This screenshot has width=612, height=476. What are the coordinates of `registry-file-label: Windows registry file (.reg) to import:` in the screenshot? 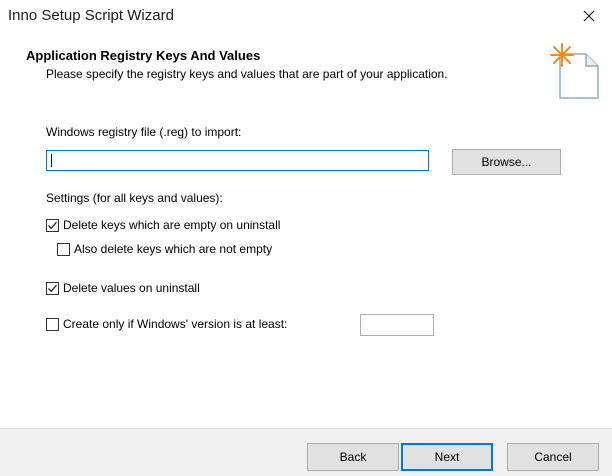 It's located at (144, 132).